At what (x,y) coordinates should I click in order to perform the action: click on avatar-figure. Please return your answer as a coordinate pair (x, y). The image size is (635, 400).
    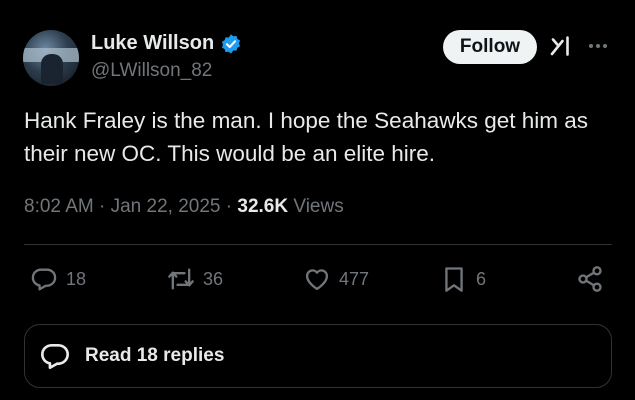
    Looking at the image, I should click on (52, 69).